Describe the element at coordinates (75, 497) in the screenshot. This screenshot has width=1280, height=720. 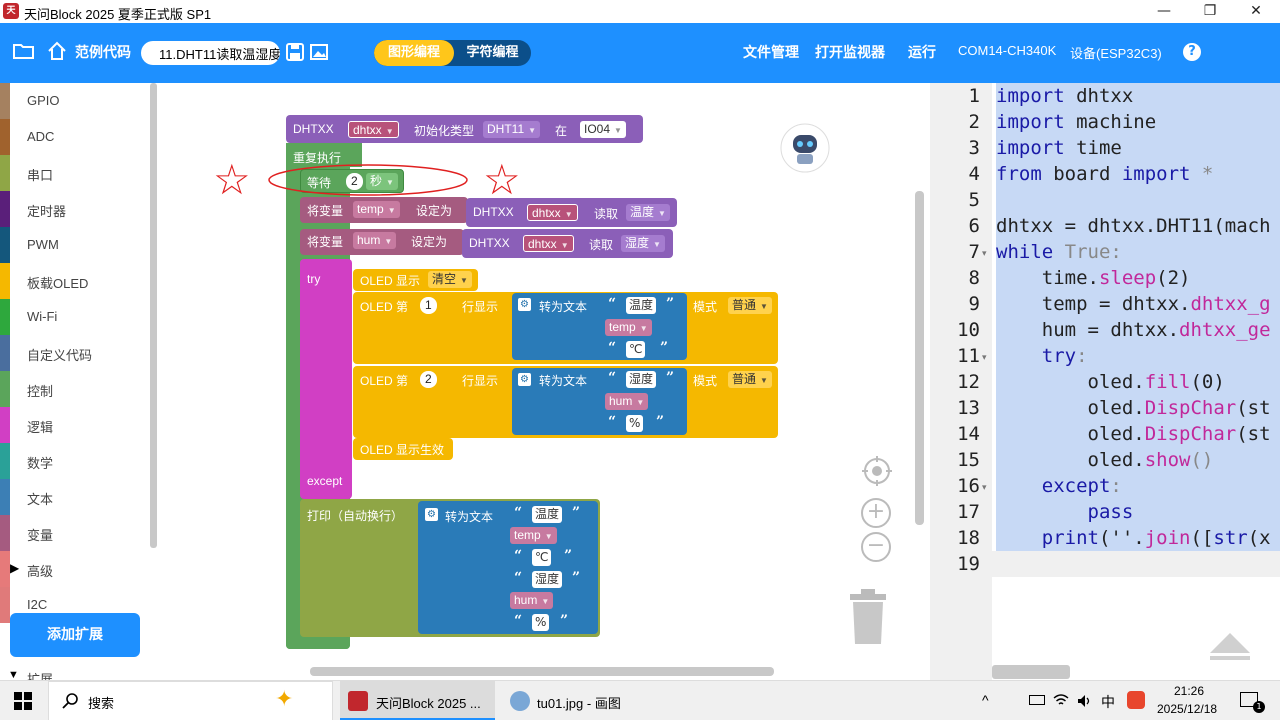
I see `sidebar-item-text: 文本` at that location.